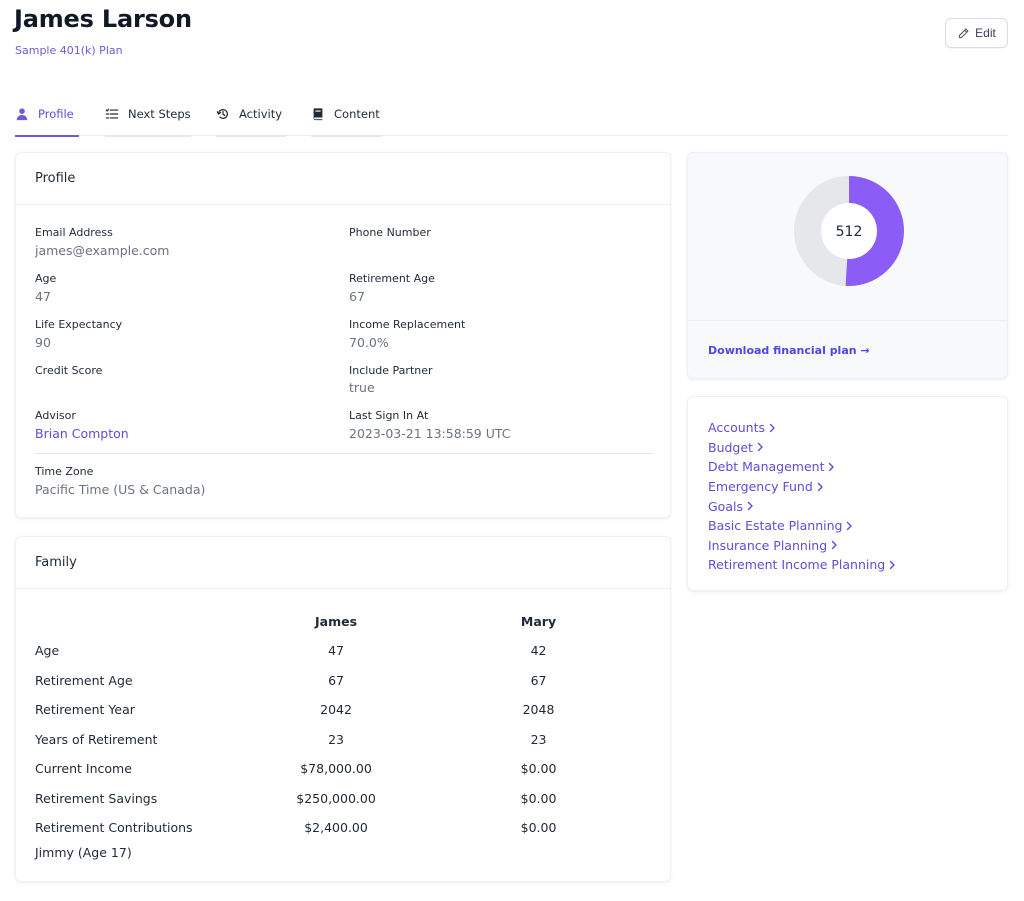 Image resolution: width=1024 pixels, height=901 pixels. Describe the element at coordinates (736, 428) in the screenshot. I see `planning-link-label: Accounts` at that location.